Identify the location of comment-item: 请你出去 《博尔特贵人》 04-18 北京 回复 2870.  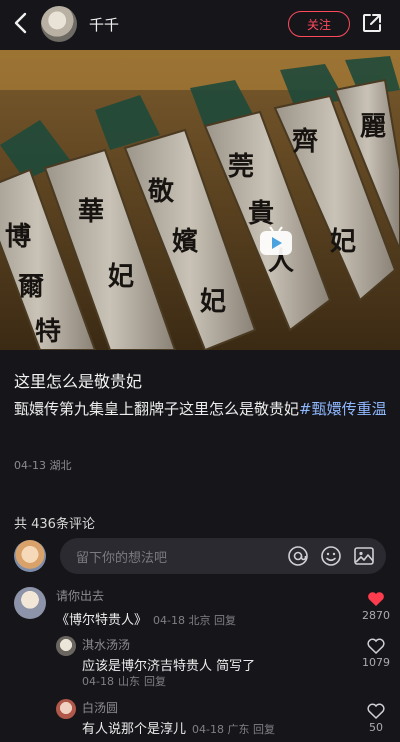
(200, 607).